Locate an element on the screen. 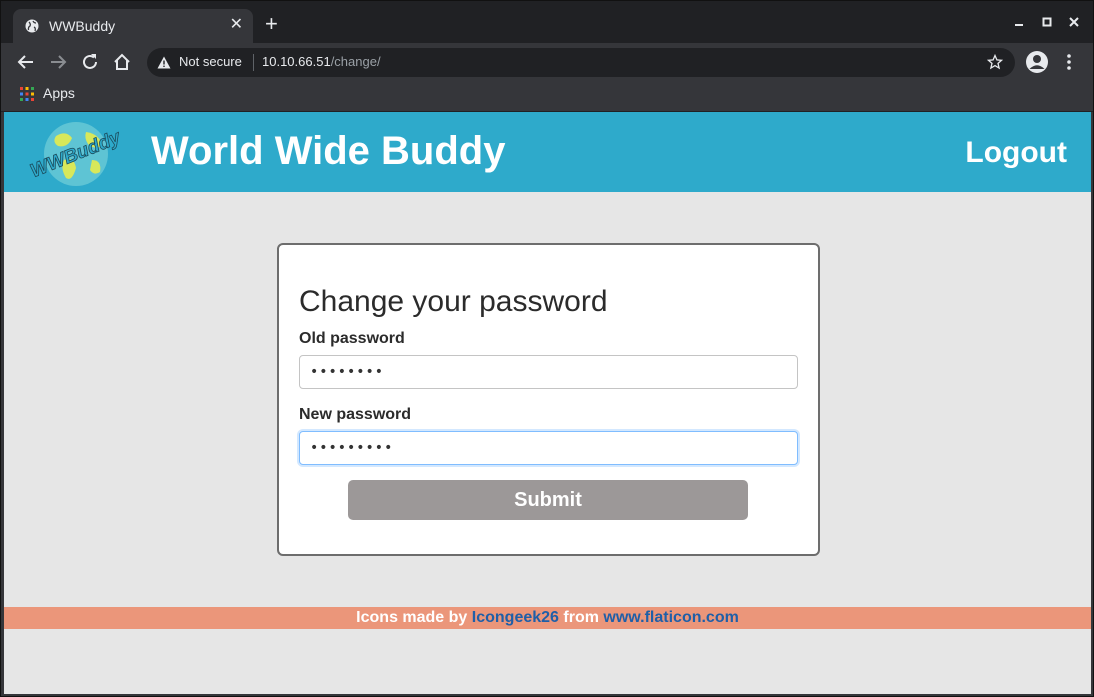  tab-close-icon: ✕ is located at coordinates (236, 25).